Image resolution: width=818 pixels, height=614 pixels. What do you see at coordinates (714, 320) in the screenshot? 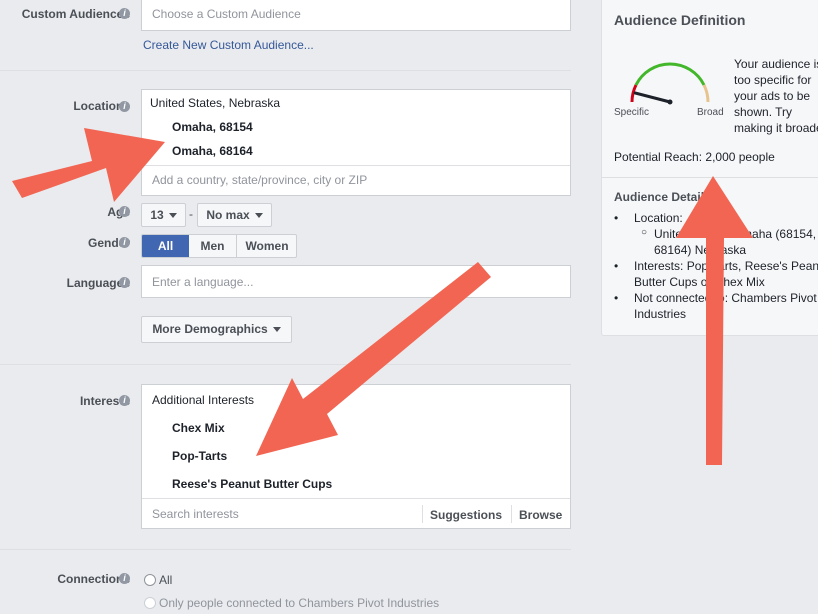
I see `arrow-to-reach` at bounding box center [714, 320].